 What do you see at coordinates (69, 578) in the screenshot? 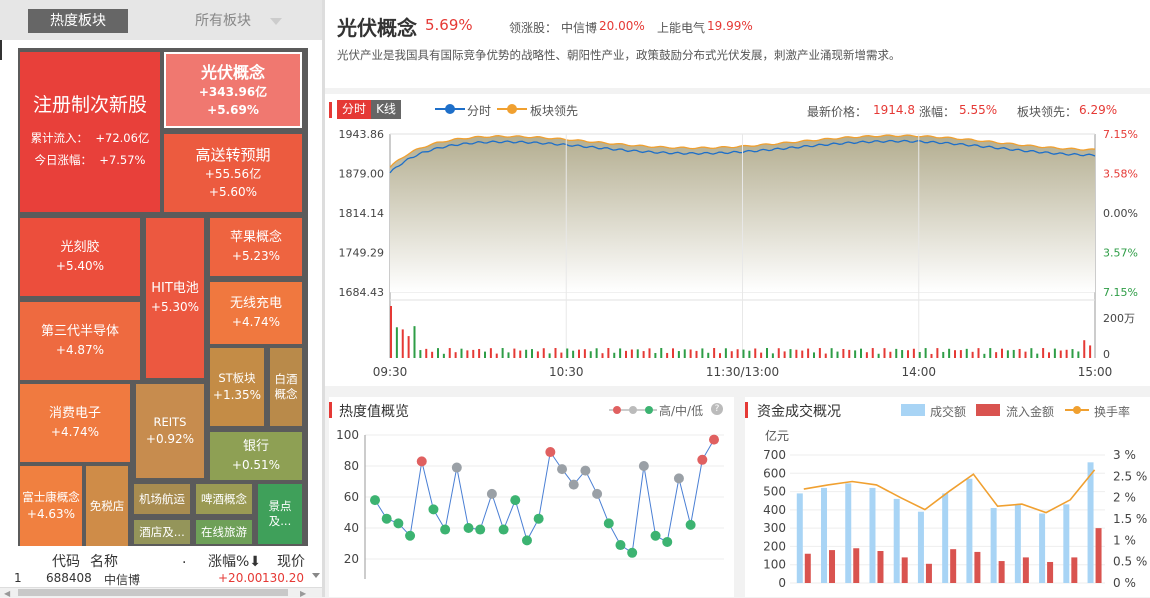
I see `row-code: 688408` at bounding box center [69, 578].